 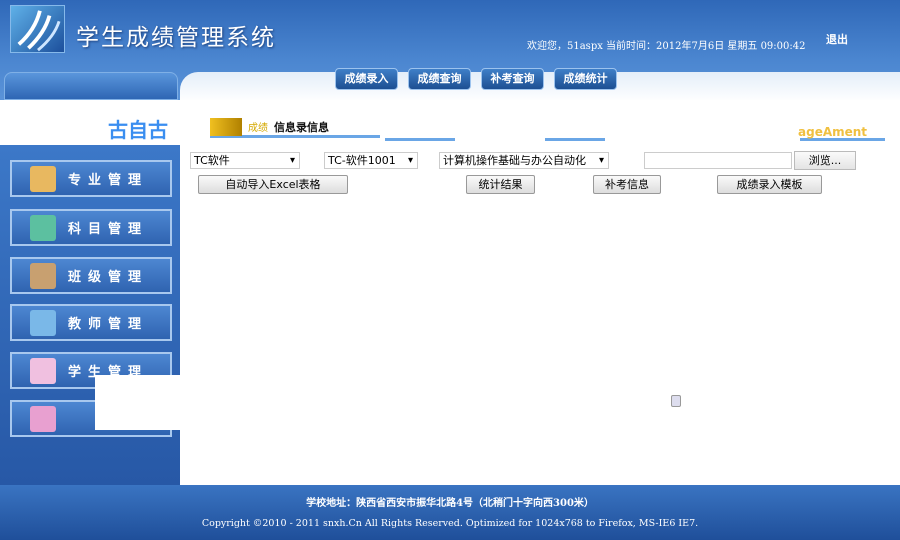 I want to click on makeup-button: 补考信息, so click(x=627, y=184).